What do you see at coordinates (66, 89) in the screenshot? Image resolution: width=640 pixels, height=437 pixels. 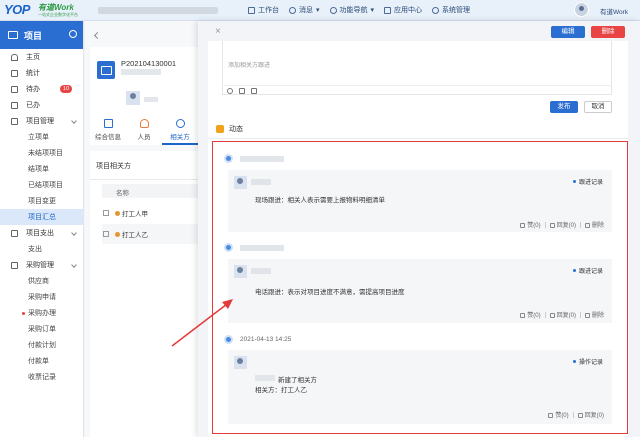 I see `todo-count-badge: 10` at bounding box center [66, 89].